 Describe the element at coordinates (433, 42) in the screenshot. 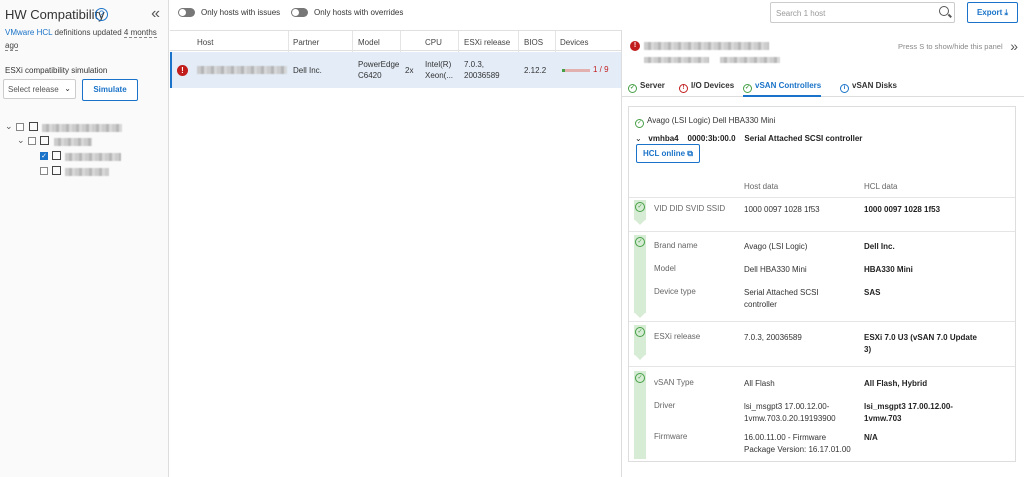

I see `col-cpu: CPU` at that location.